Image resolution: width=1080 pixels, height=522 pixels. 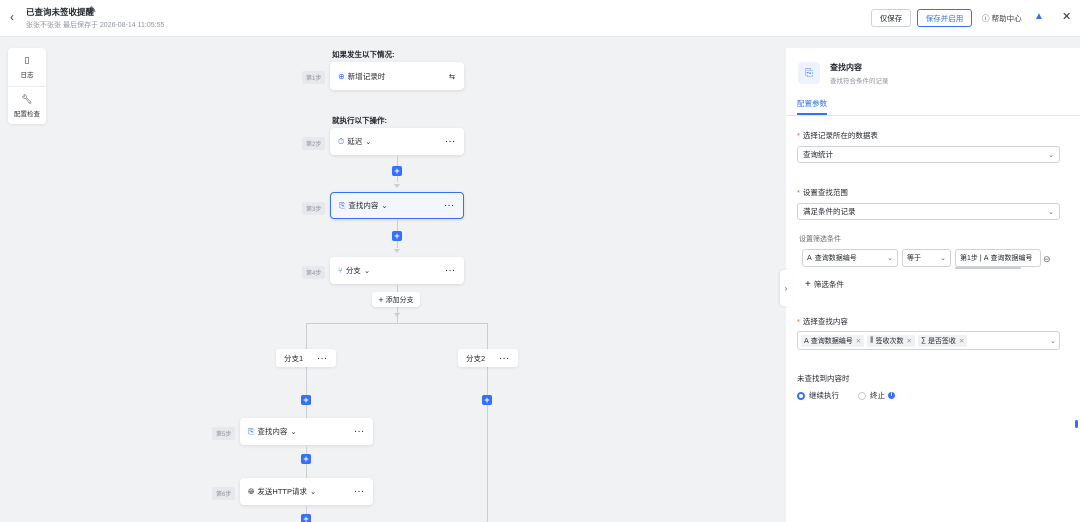 I want to click on panel-title: 查找内容, so click(x=846, y=67).